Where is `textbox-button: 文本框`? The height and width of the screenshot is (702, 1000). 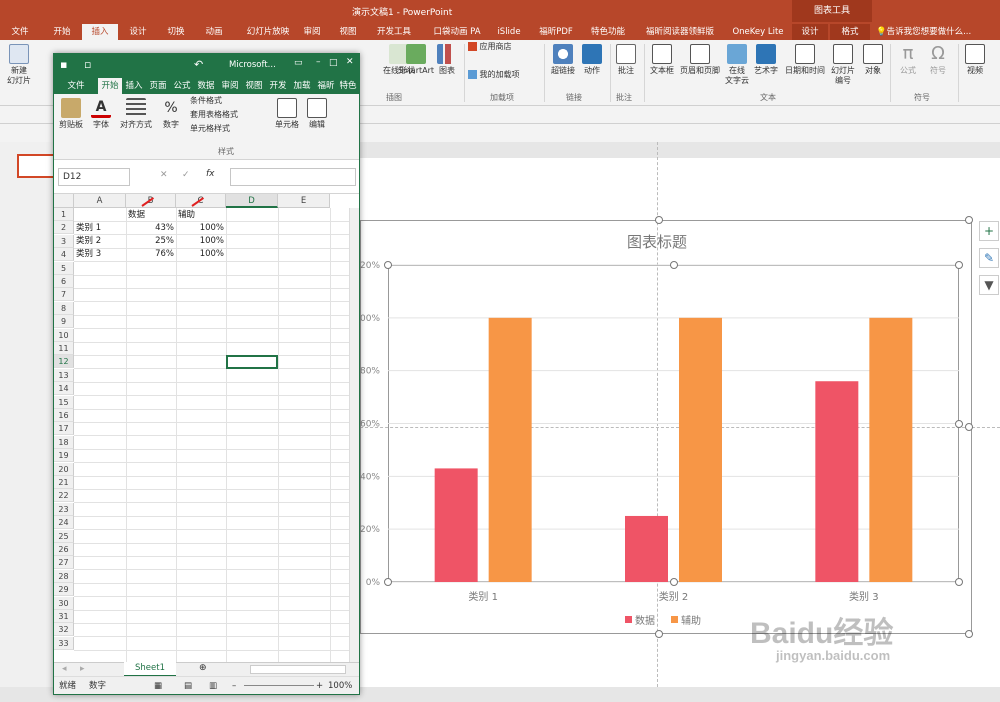 textbox-button: 文本框 is located at coordinates (662, 66).